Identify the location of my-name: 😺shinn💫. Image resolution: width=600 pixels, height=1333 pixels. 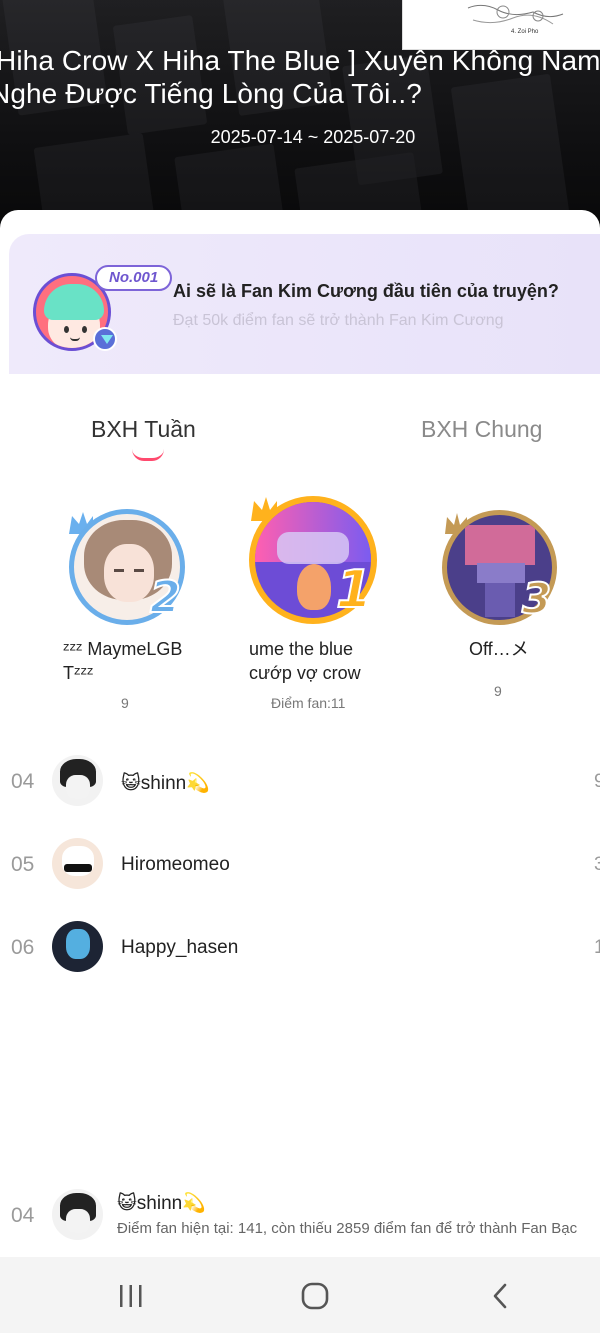
(161, 1203).